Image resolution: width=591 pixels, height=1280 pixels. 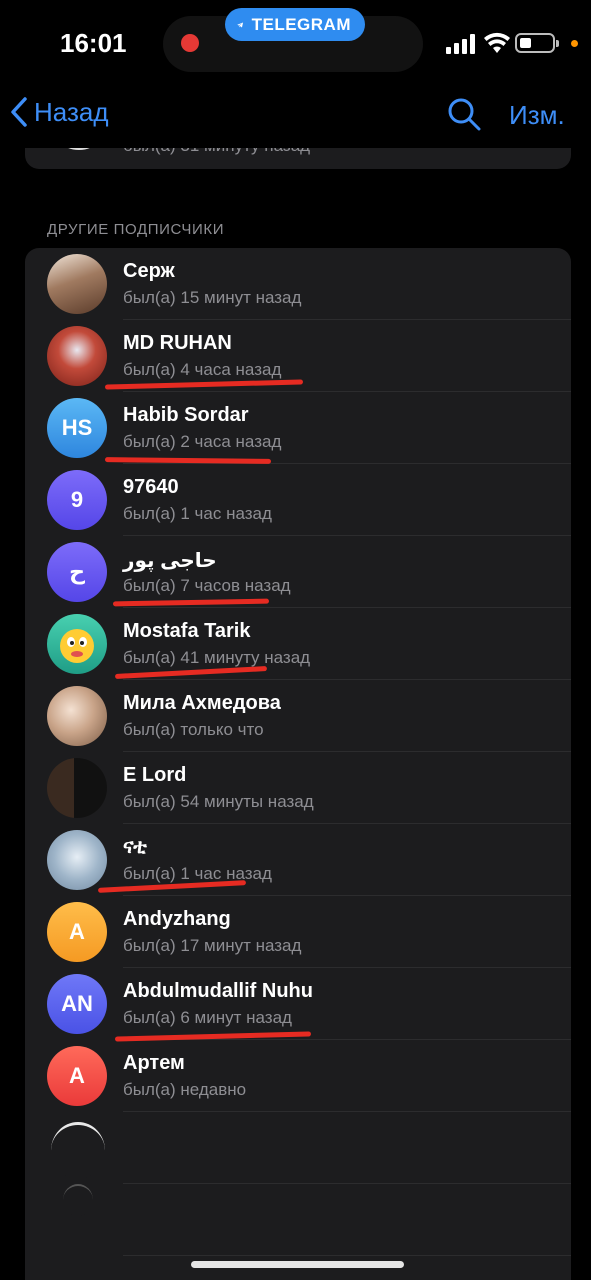 What do you see at coordinates (19, 112) in the screenshot?
I see `chevron-left-icon` at bounding box center [19, 112].